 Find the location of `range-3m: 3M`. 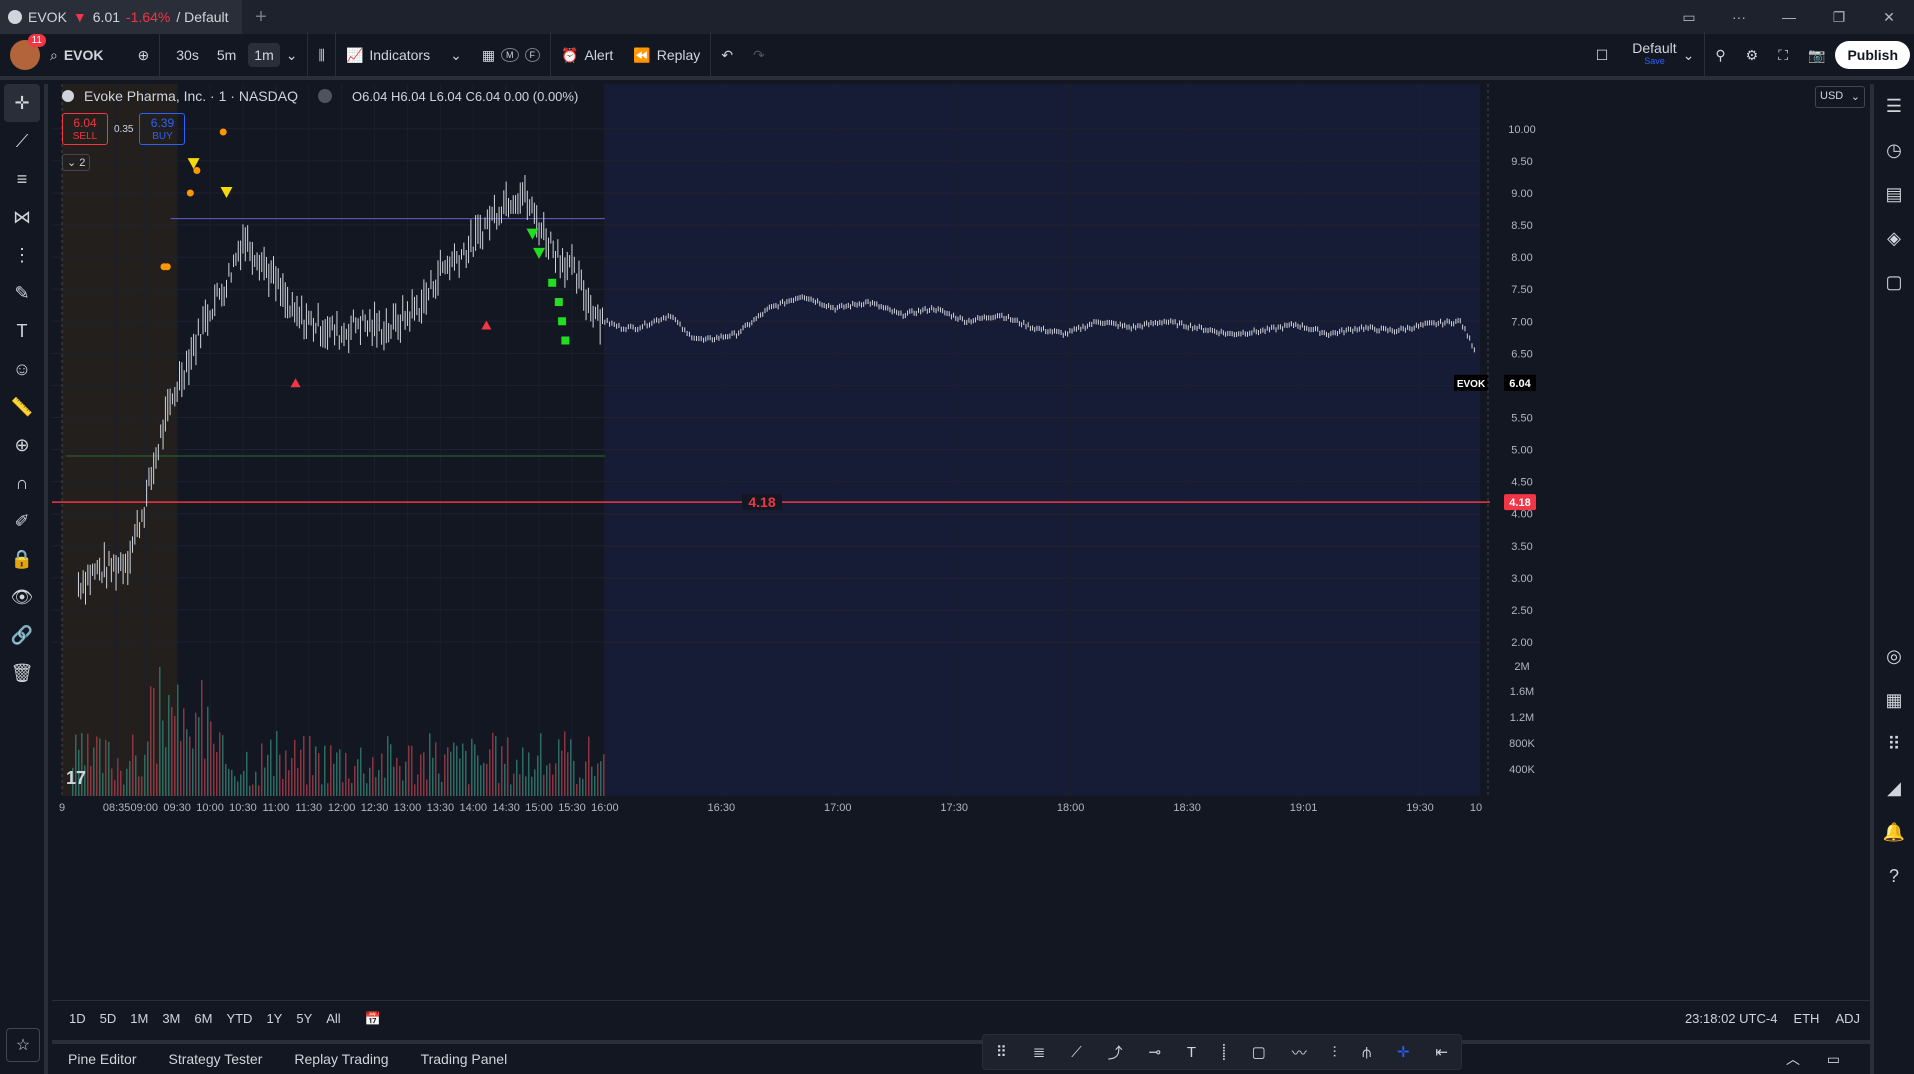

range-3m: 3M is located at coordinates (171, 1018).